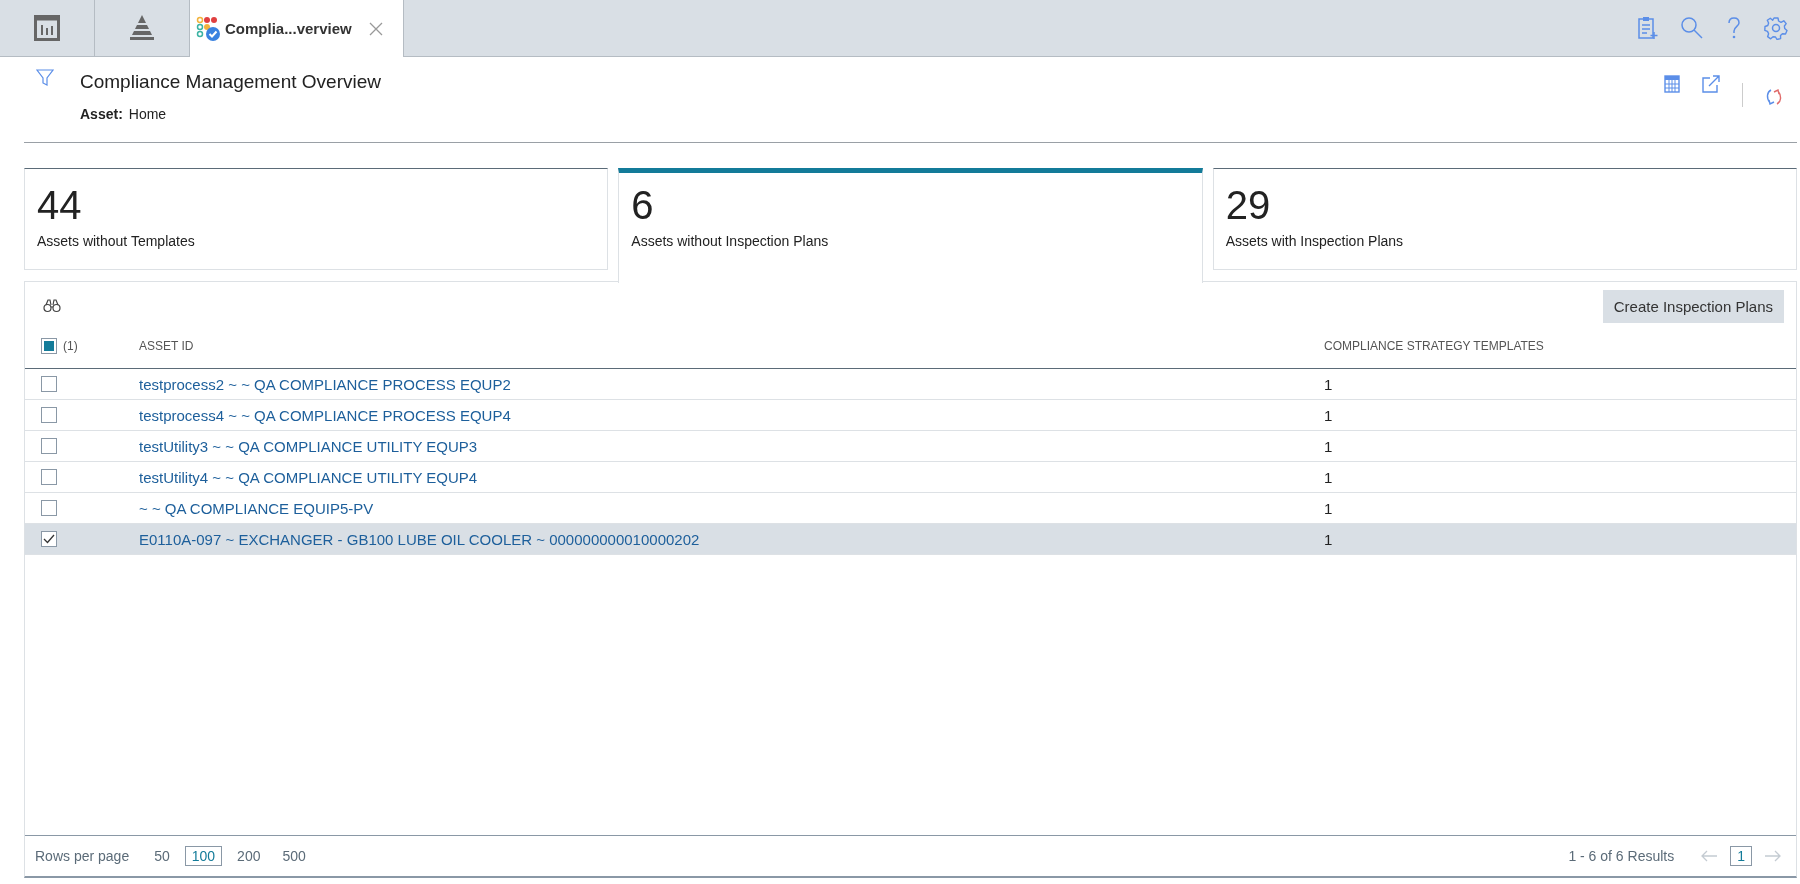 The image size is (1800, 884). I want to click on close-icon, so click(375, 28).